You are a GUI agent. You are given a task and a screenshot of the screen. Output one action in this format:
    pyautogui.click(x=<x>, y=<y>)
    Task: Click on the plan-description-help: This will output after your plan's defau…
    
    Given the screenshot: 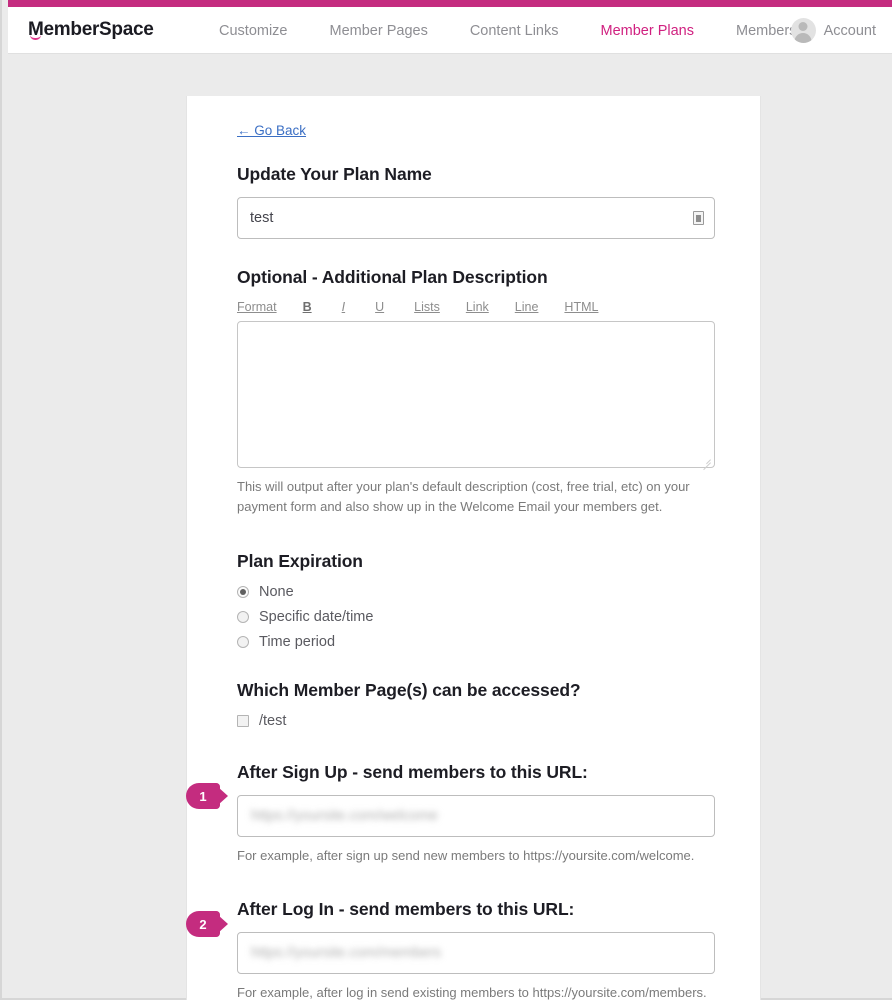 What is the action you would take?
    pyautogui.click(x=463, y=497)
    